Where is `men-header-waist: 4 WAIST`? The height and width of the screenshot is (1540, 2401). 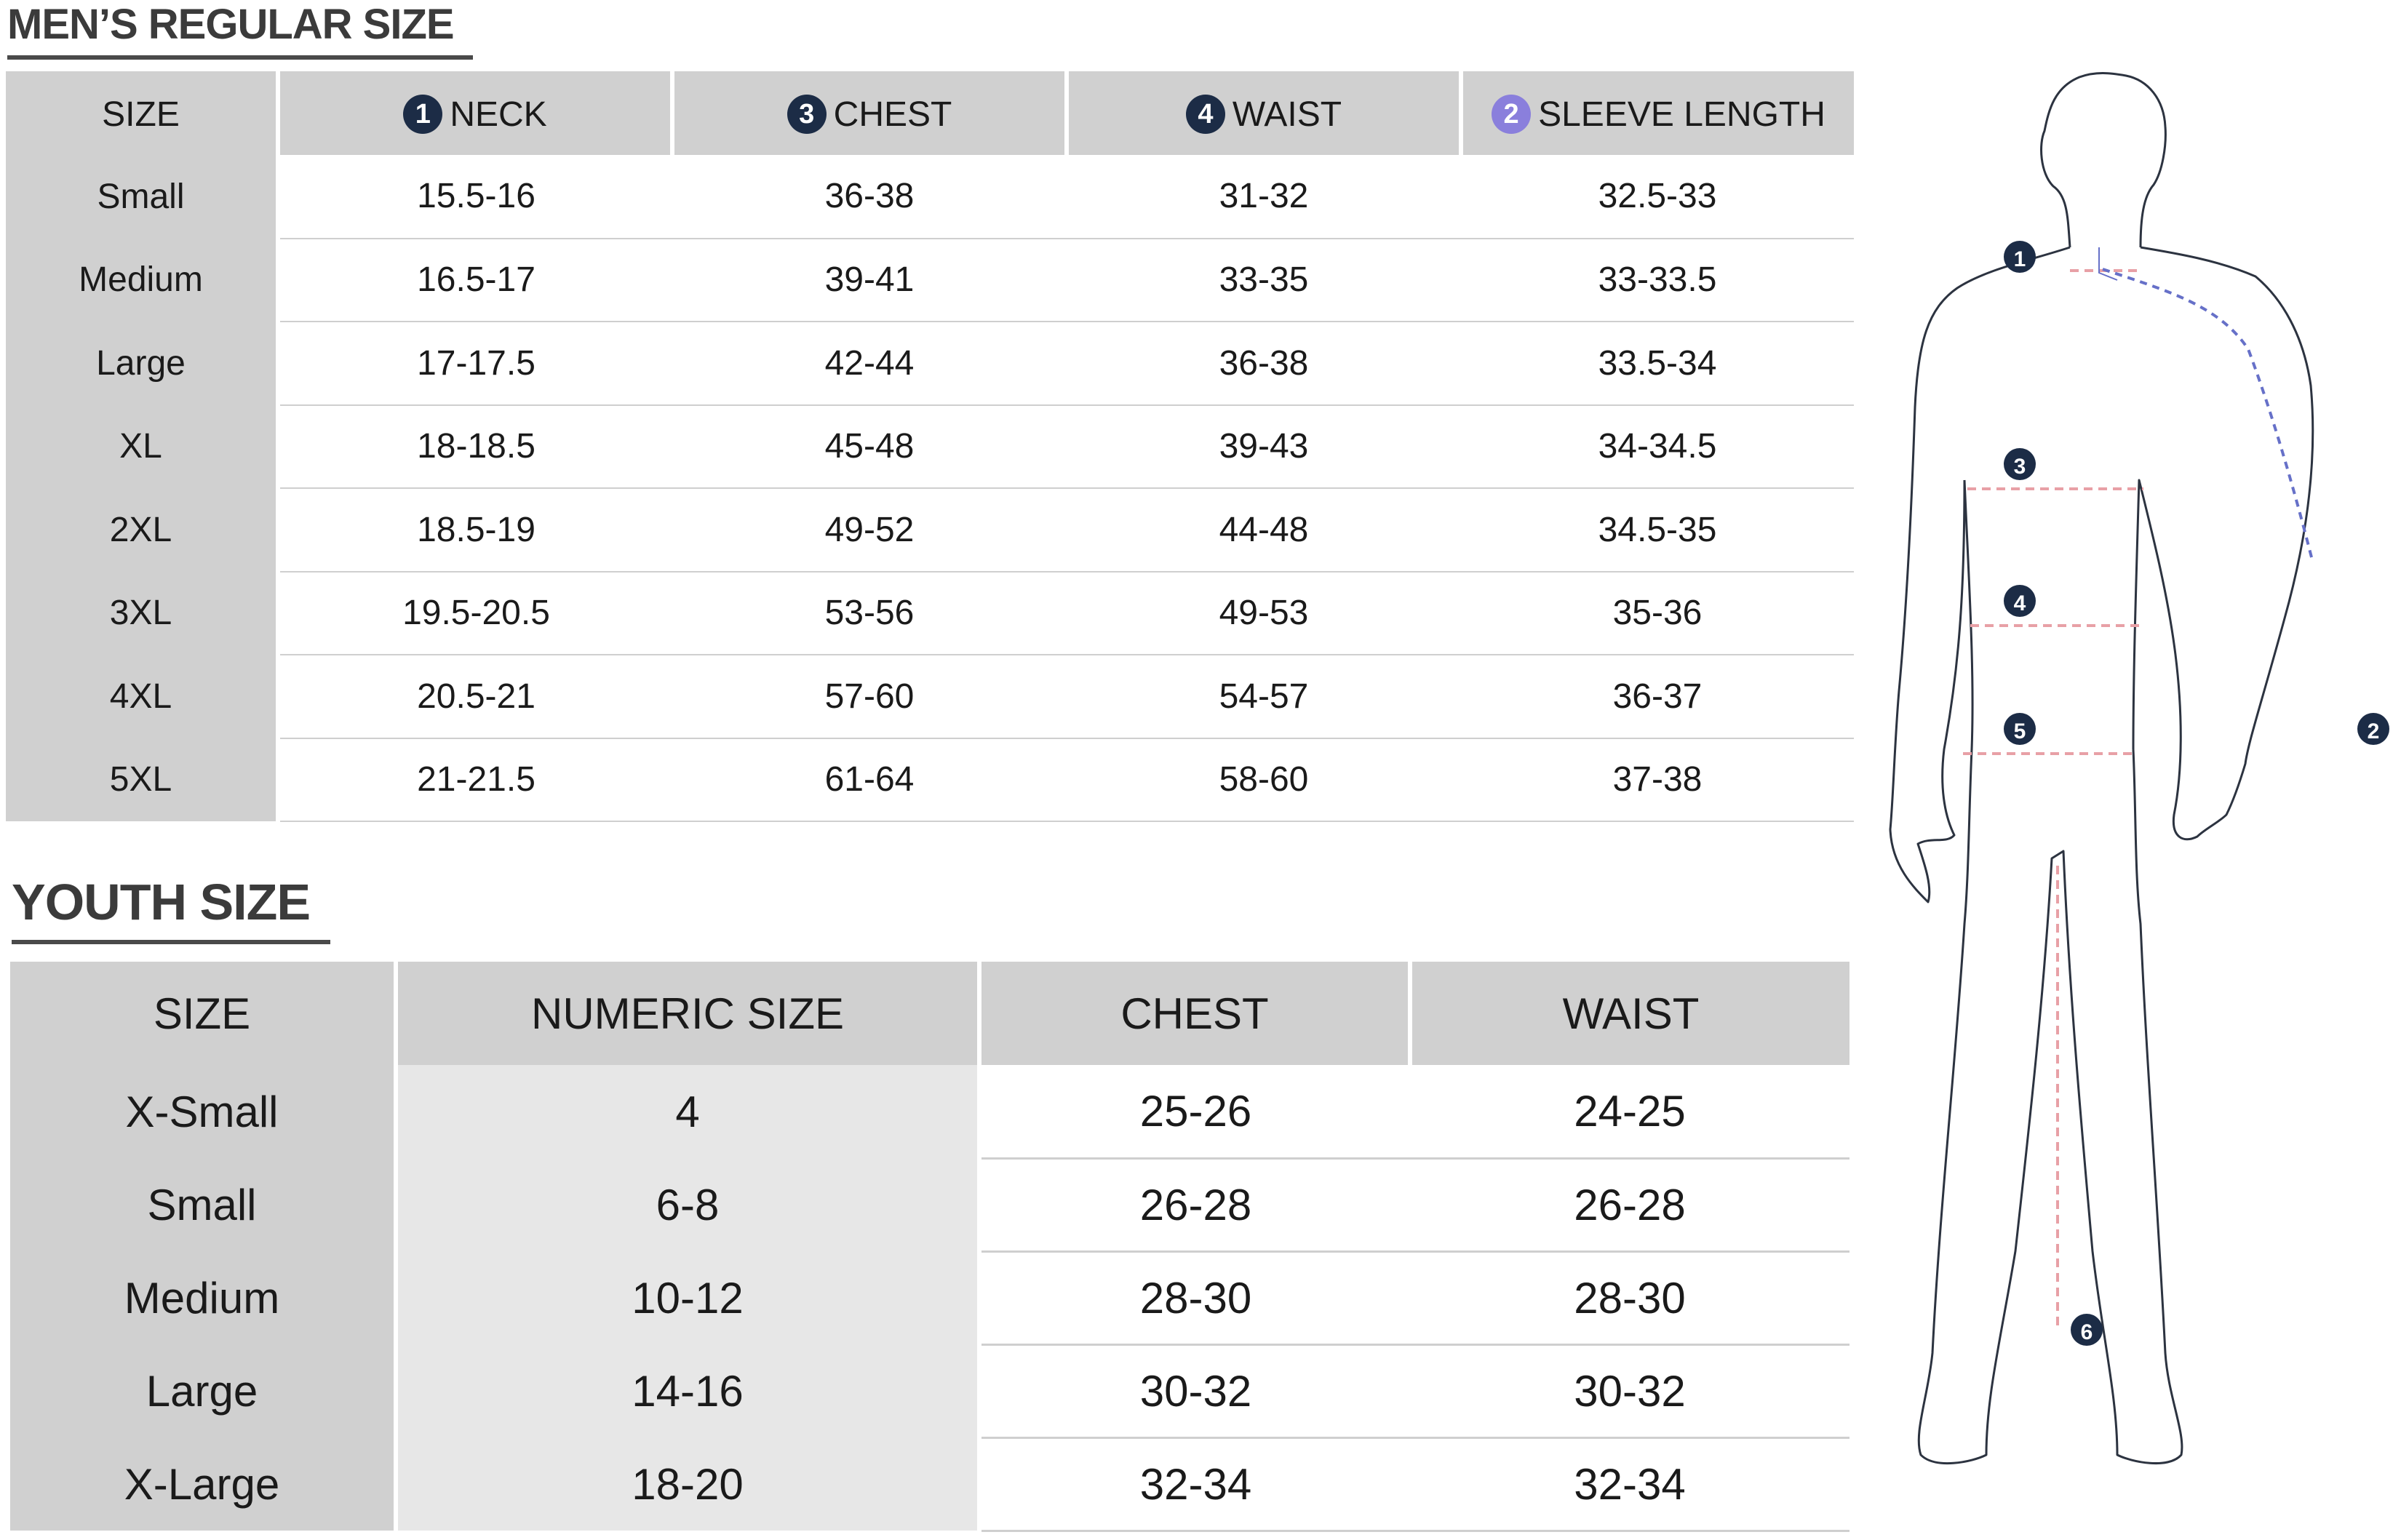 men-header-waist: 4 WAIST is located at coordinates (1265, 113).